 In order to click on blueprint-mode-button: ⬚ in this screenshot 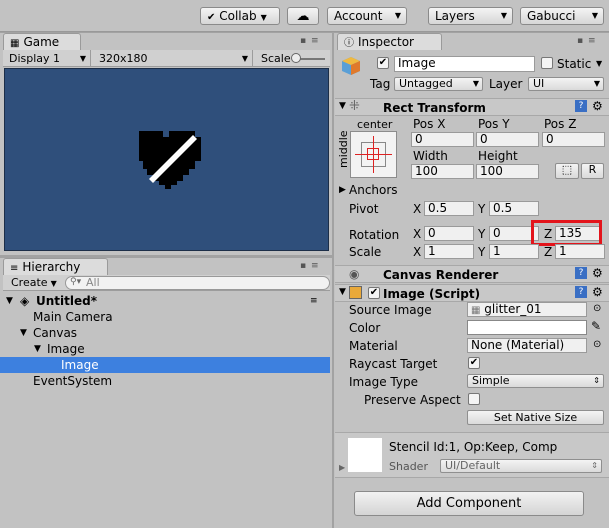, I will do `click(567, 171)`.